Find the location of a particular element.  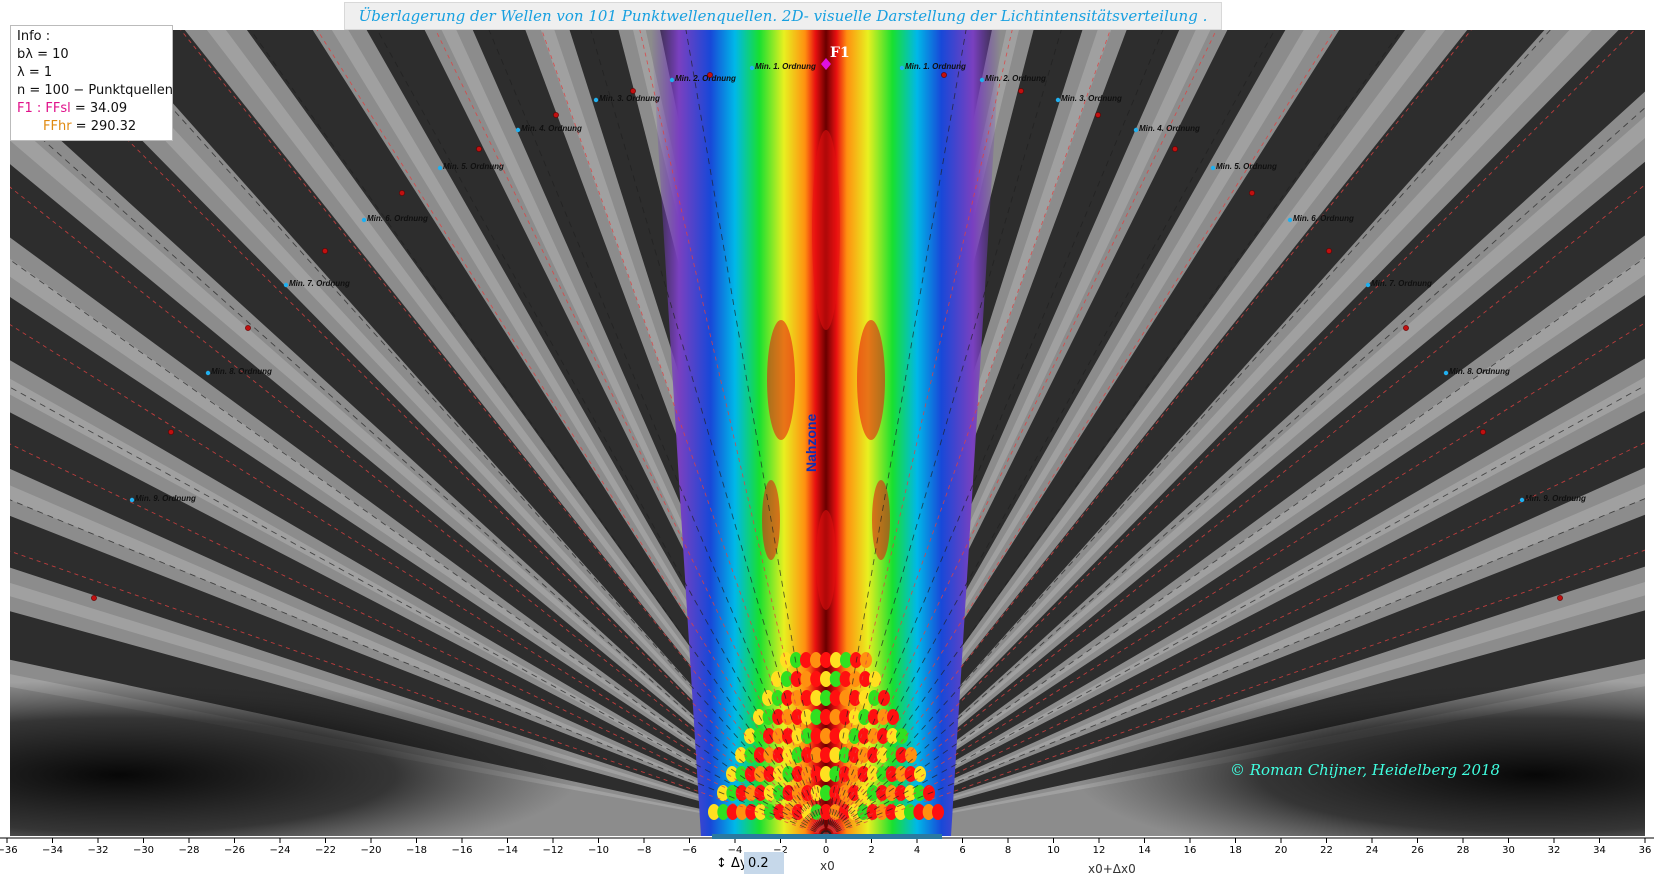

info-heading: Info : is located at coordinates (34, 36).